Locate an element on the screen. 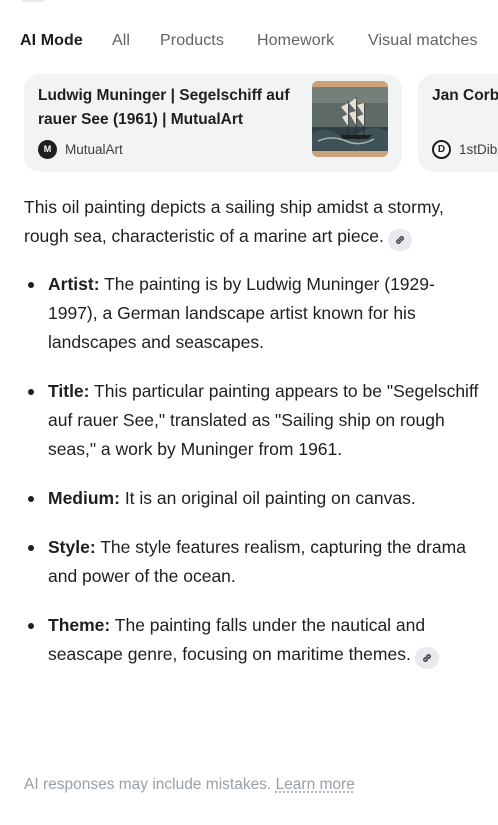 The image size is (498, 825). 1stdibs-logo-icon: D is located at coordinates (441, 149).